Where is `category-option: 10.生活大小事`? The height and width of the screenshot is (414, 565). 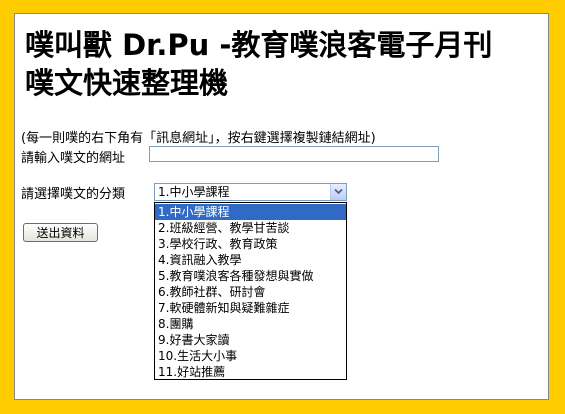
category-option: 10.生活大小事 is located at coordinates (250, 356).